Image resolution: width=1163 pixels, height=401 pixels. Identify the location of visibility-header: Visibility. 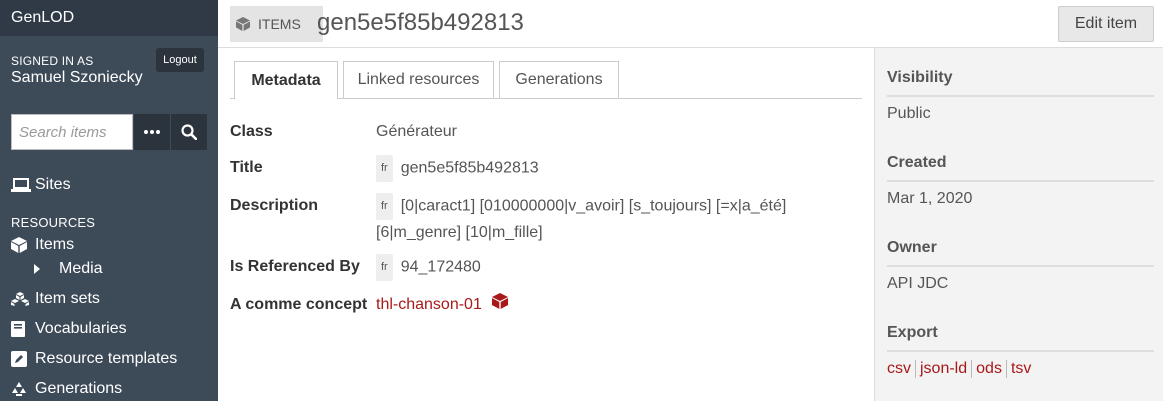
(1020, 83).